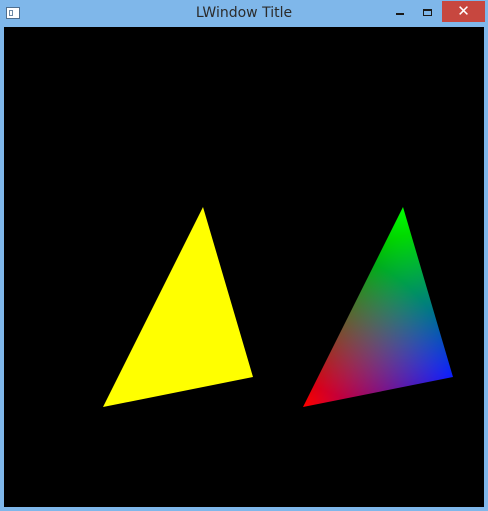 The width and height of the screenshot is (488, 511). Describe the element at coordinates (244, 13) in the screenshot. I see `title-bar: LWindow Title ✕` at that location.